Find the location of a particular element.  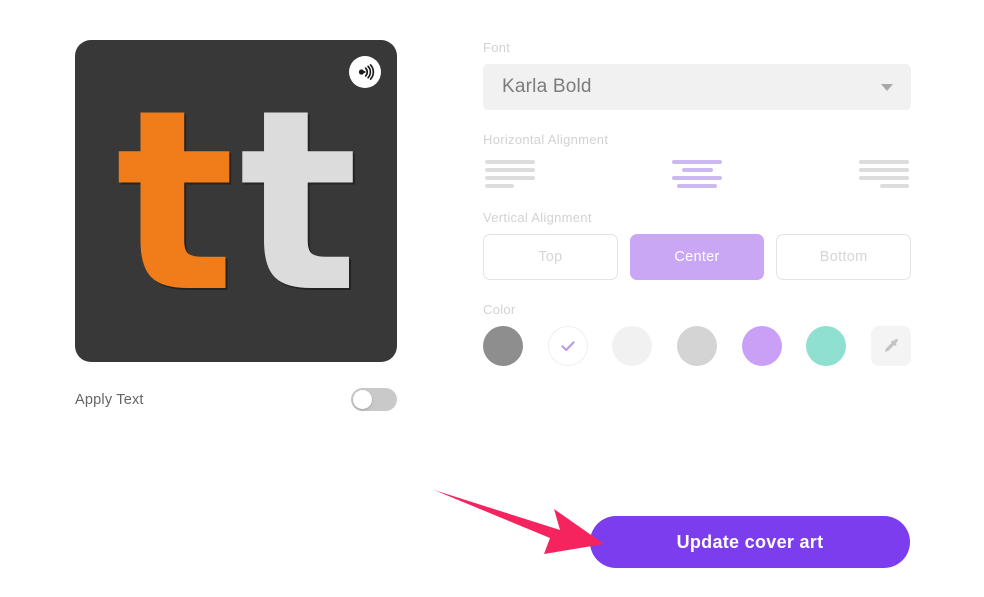

color-swatch-gray-dark is located at coordinates (503, 346).